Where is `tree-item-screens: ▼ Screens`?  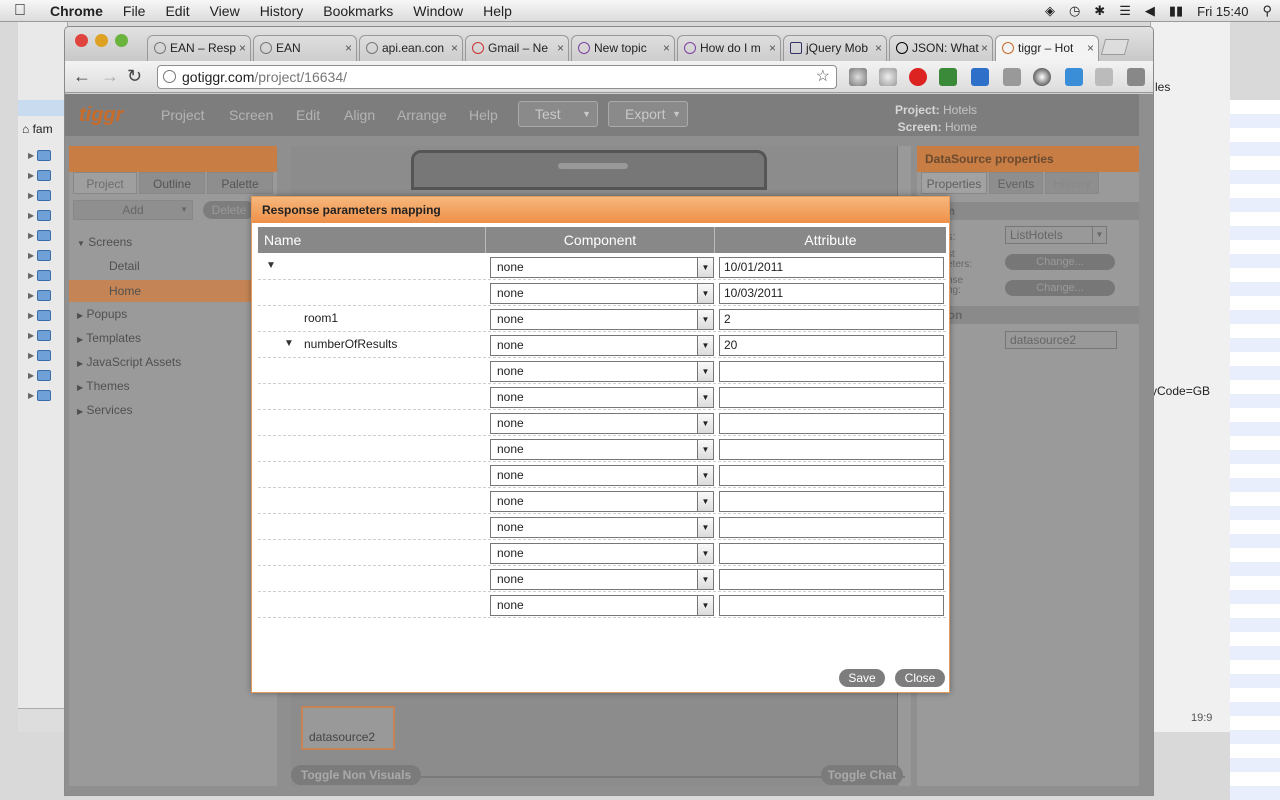
tree-item-screens: ▼ Screens is located at coordinates (173, 242).